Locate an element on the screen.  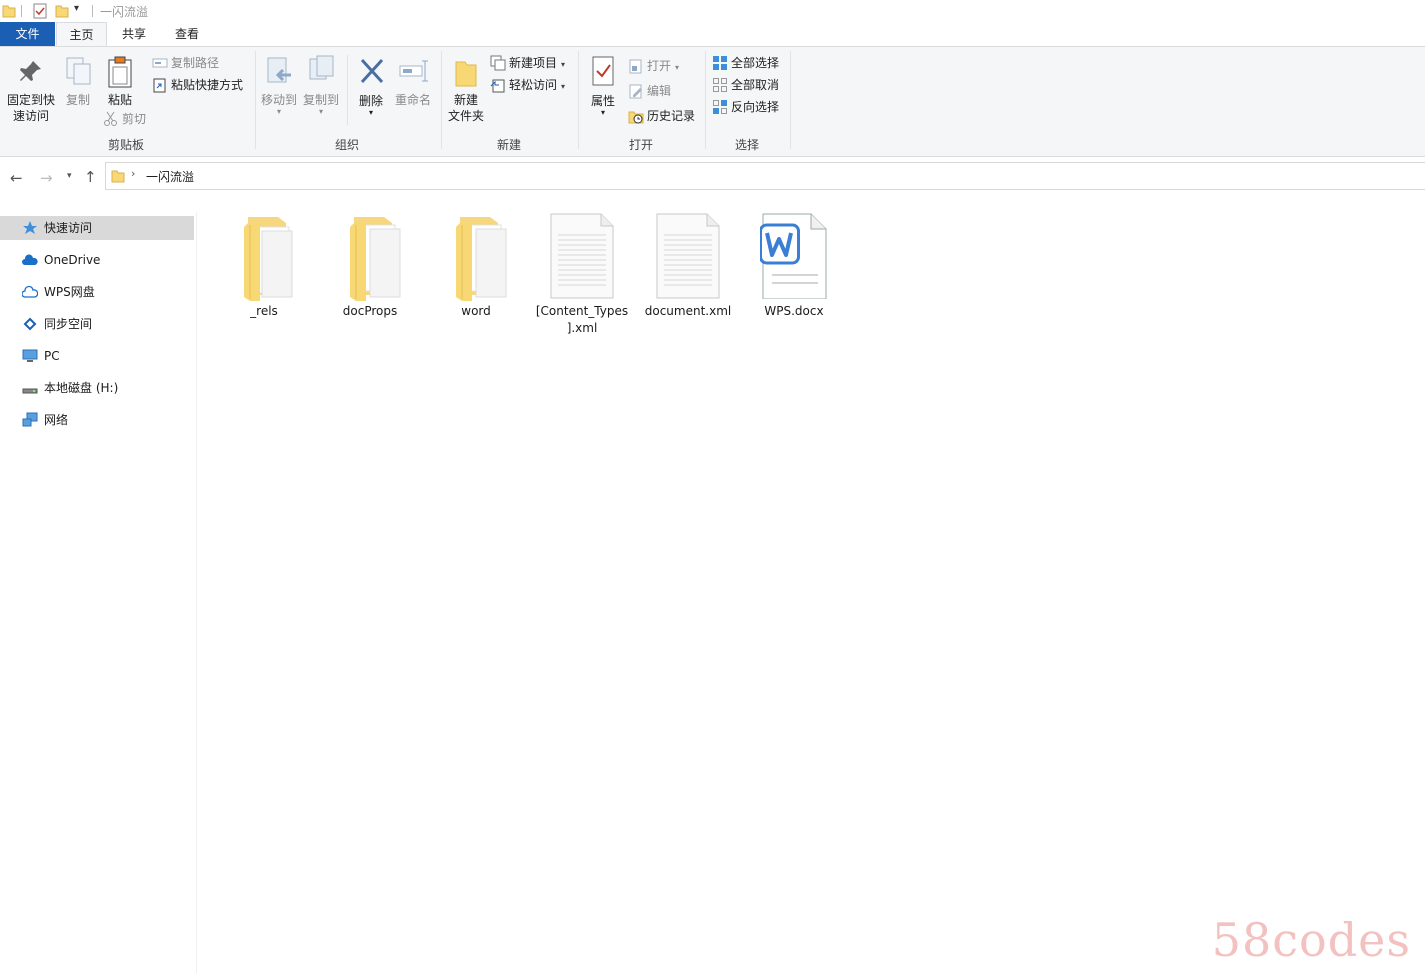
new-item-icon is located at coordinates (498, 62).